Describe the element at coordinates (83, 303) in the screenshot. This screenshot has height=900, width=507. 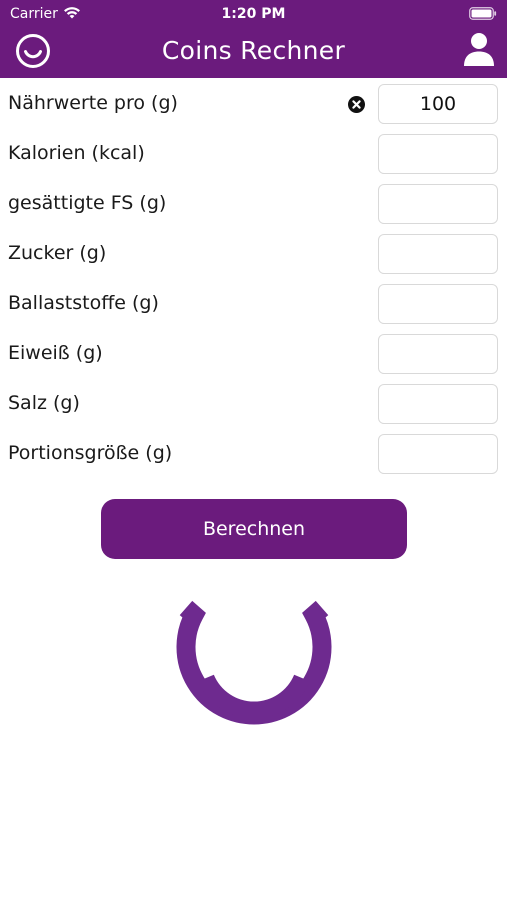
I see `label-fiber: Ballaststoffe (g)` at that location.